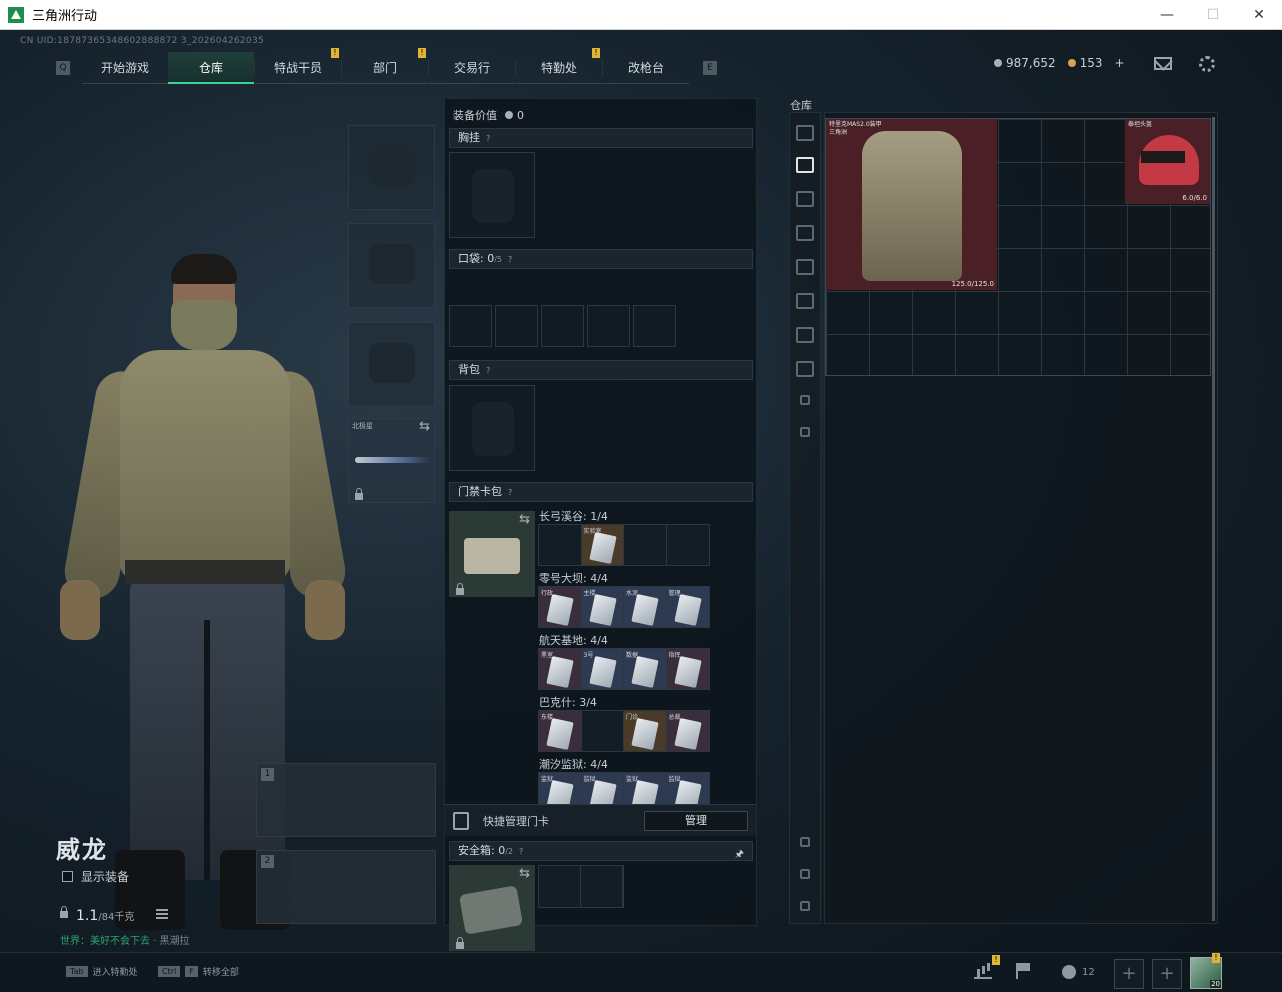  I want to click on body-armor-slot, so click(391, 265).